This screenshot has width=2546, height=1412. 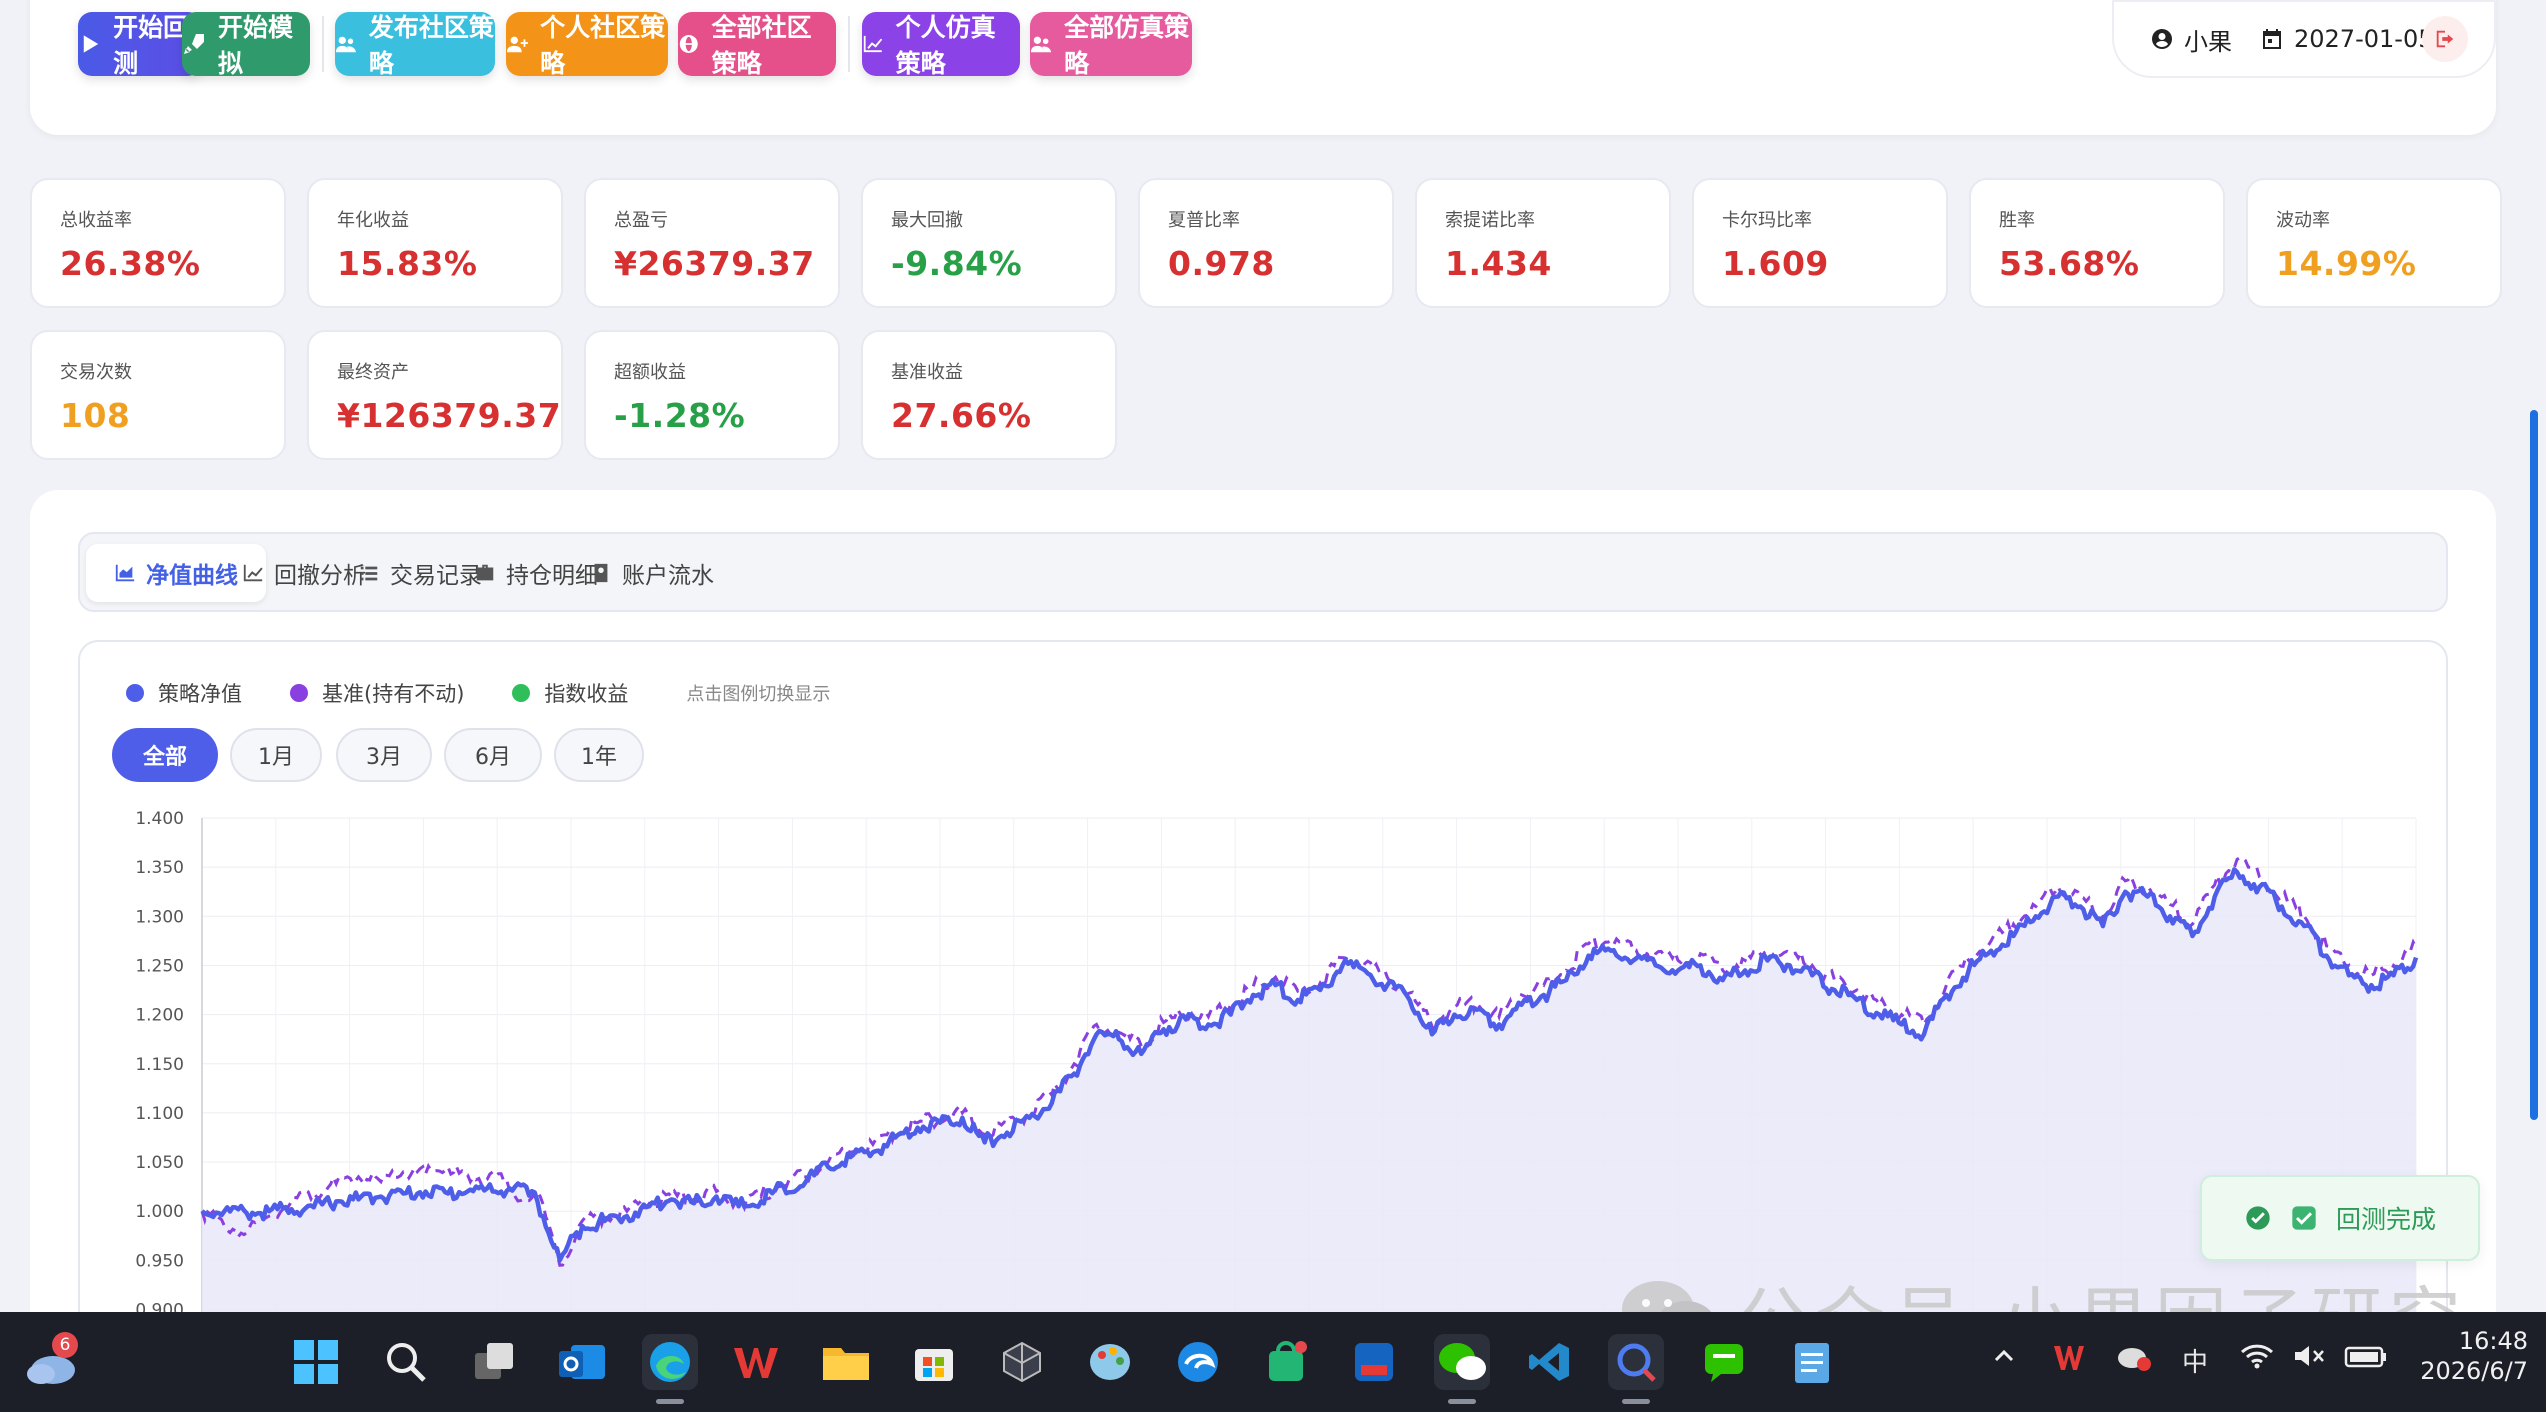 I want to click on task-view-button, so click(x=494, y=1362).